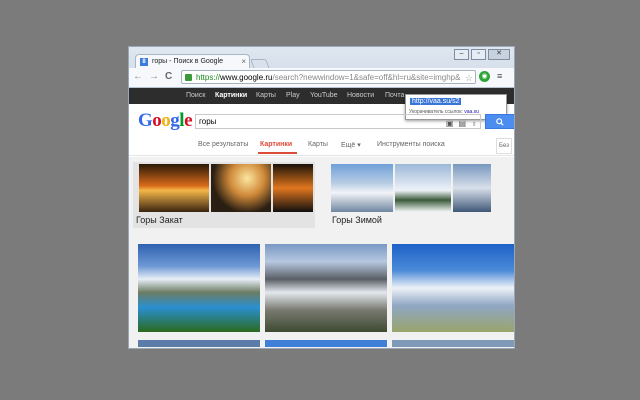 This screenshot has width=640, height=400. Describe the element at coordinates (478, 54) in the screenshot. I see `maximize-button: ▫` at that location.